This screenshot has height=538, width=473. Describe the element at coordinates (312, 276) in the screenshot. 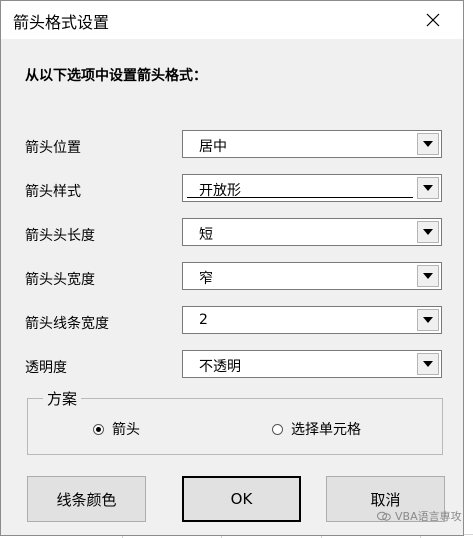

I see `arrowhead-width-select: 窄` at that location.